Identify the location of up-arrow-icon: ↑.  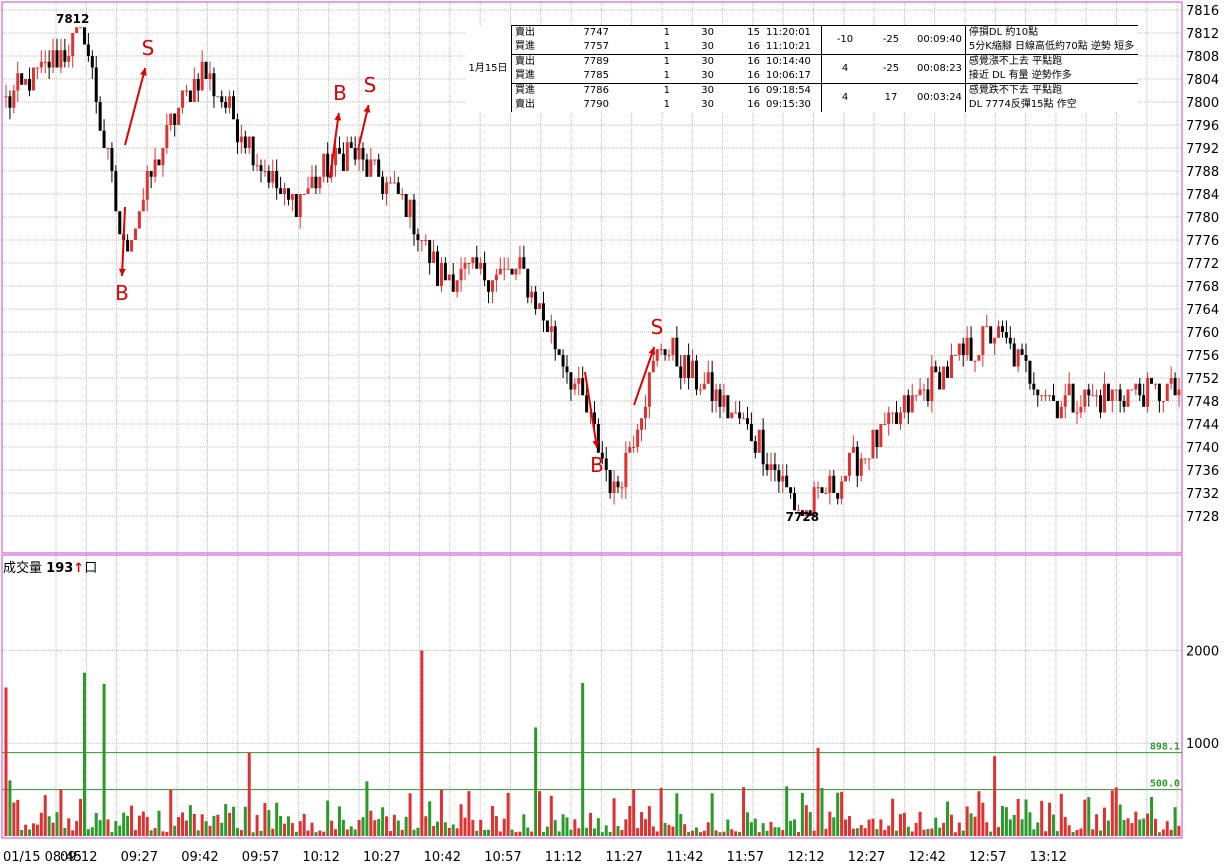
(79, 568).